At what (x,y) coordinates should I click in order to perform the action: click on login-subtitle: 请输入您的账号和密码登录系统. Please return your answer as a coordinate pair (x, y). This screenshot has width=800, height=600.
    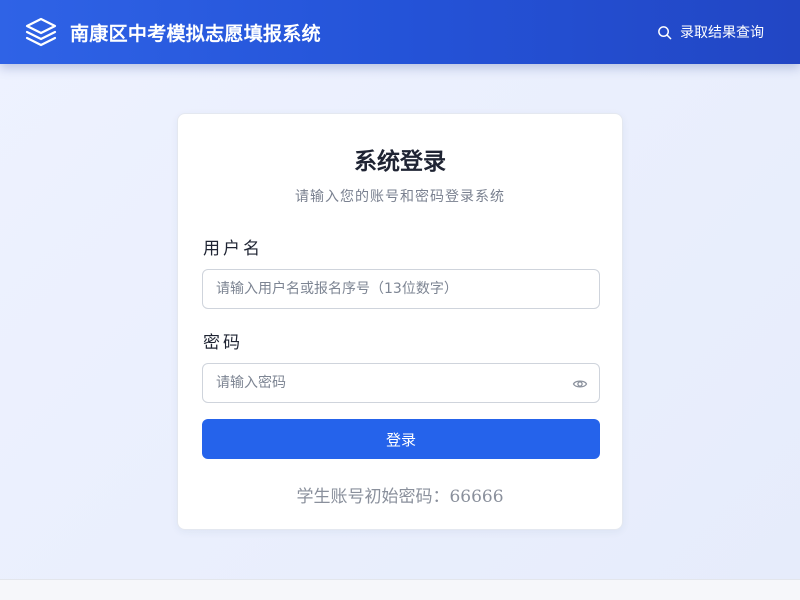
    Looking at the image, I should click on (400, 197).